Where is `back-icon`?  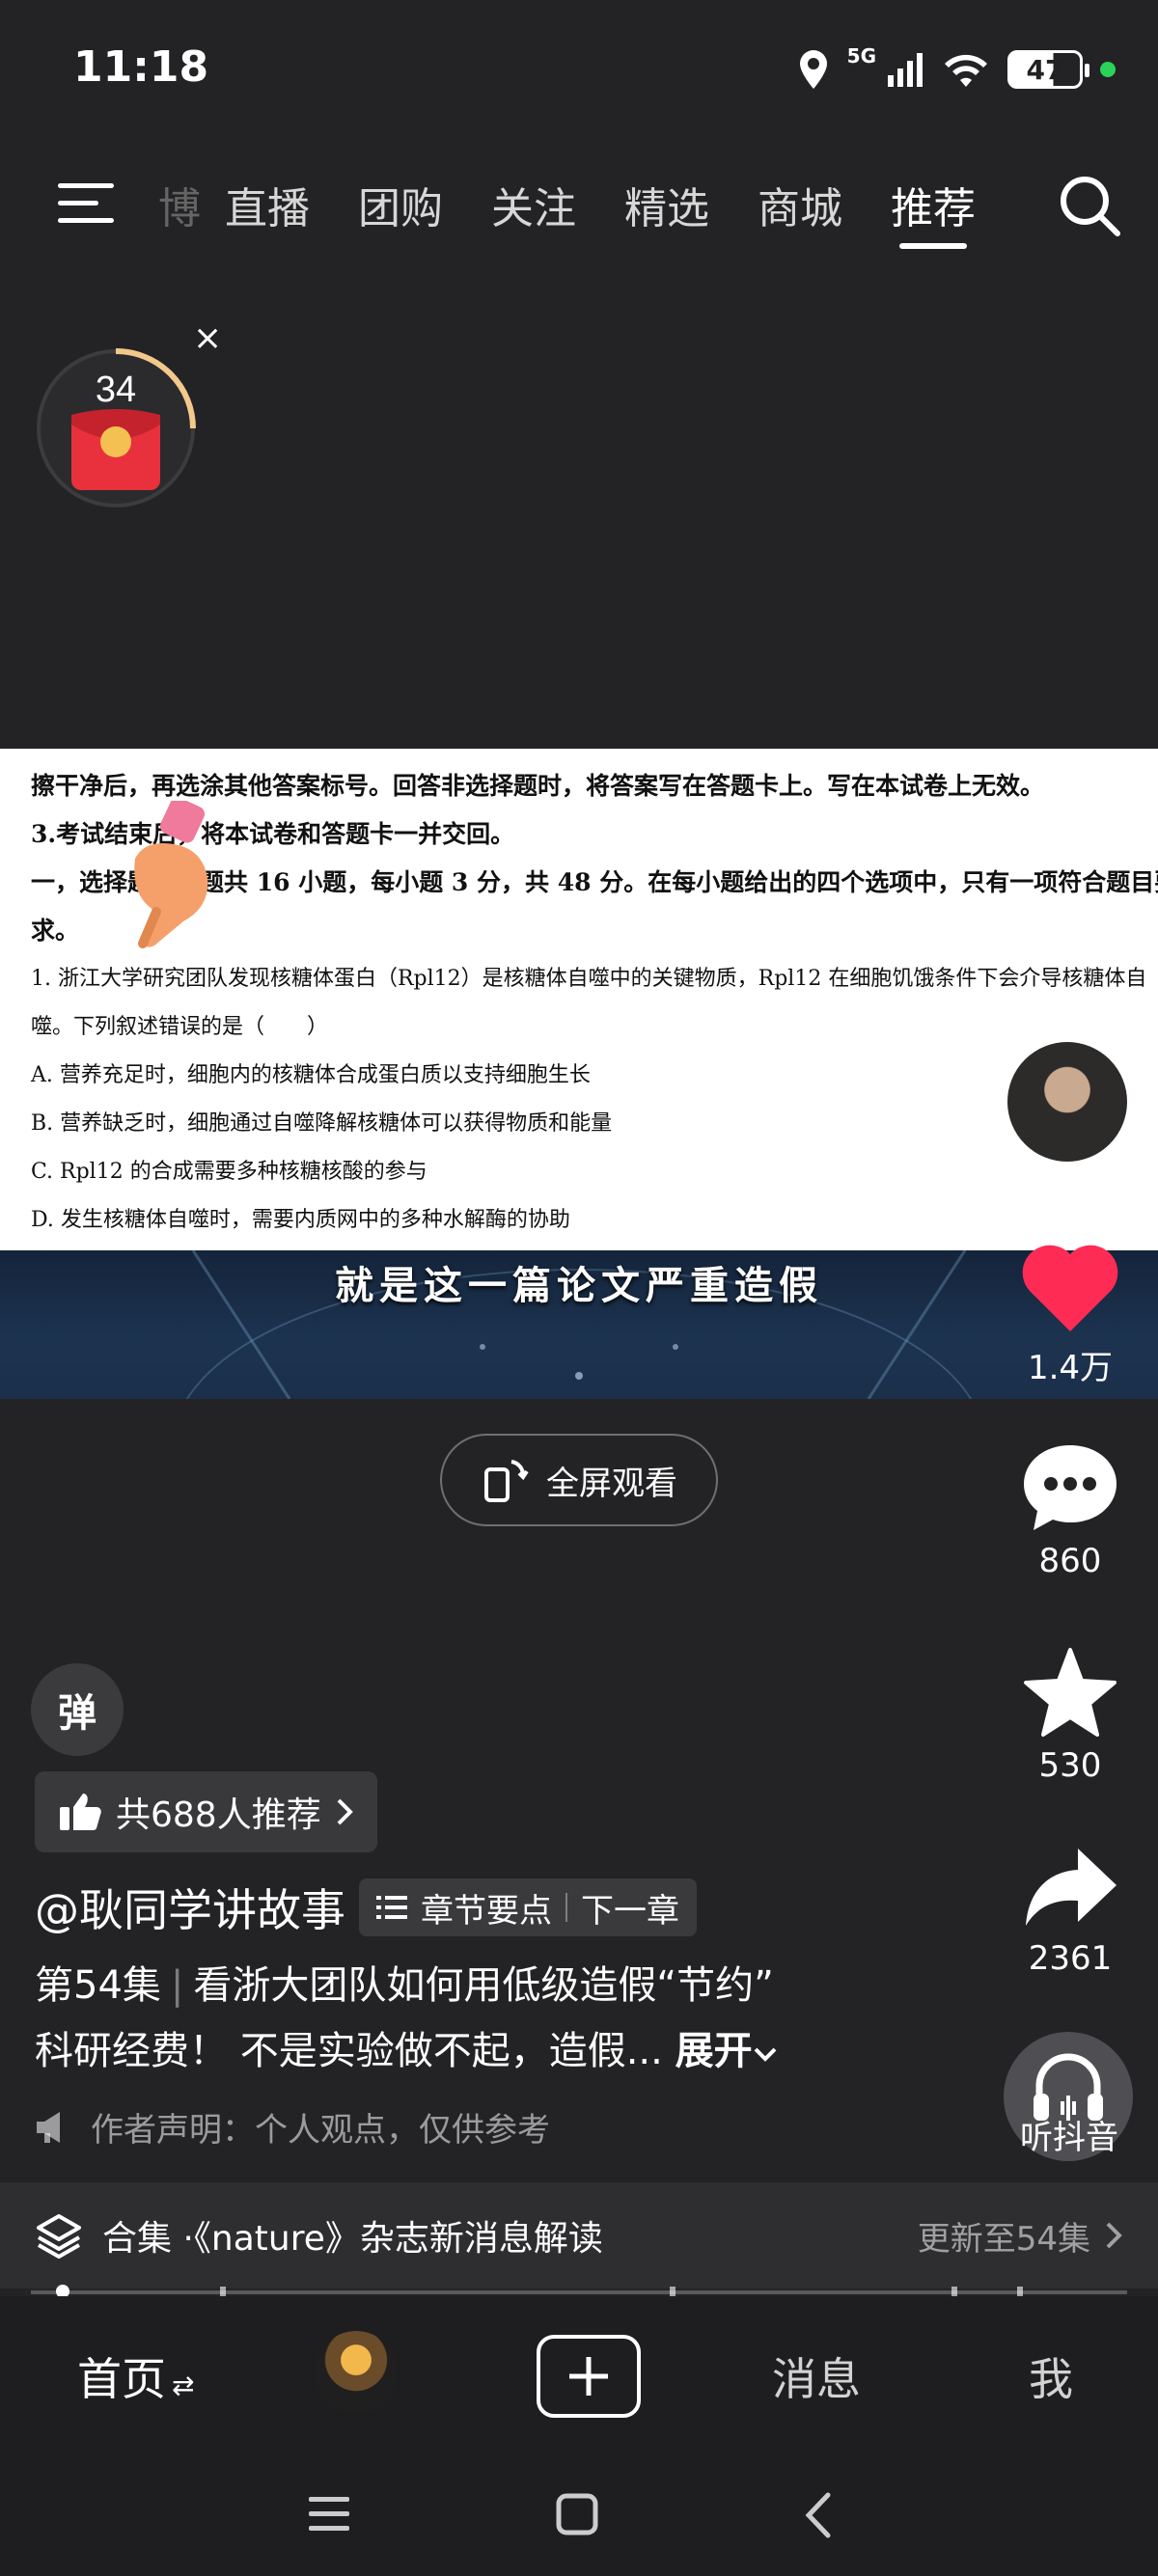
back-icon is located at coordinates (817, 2515).